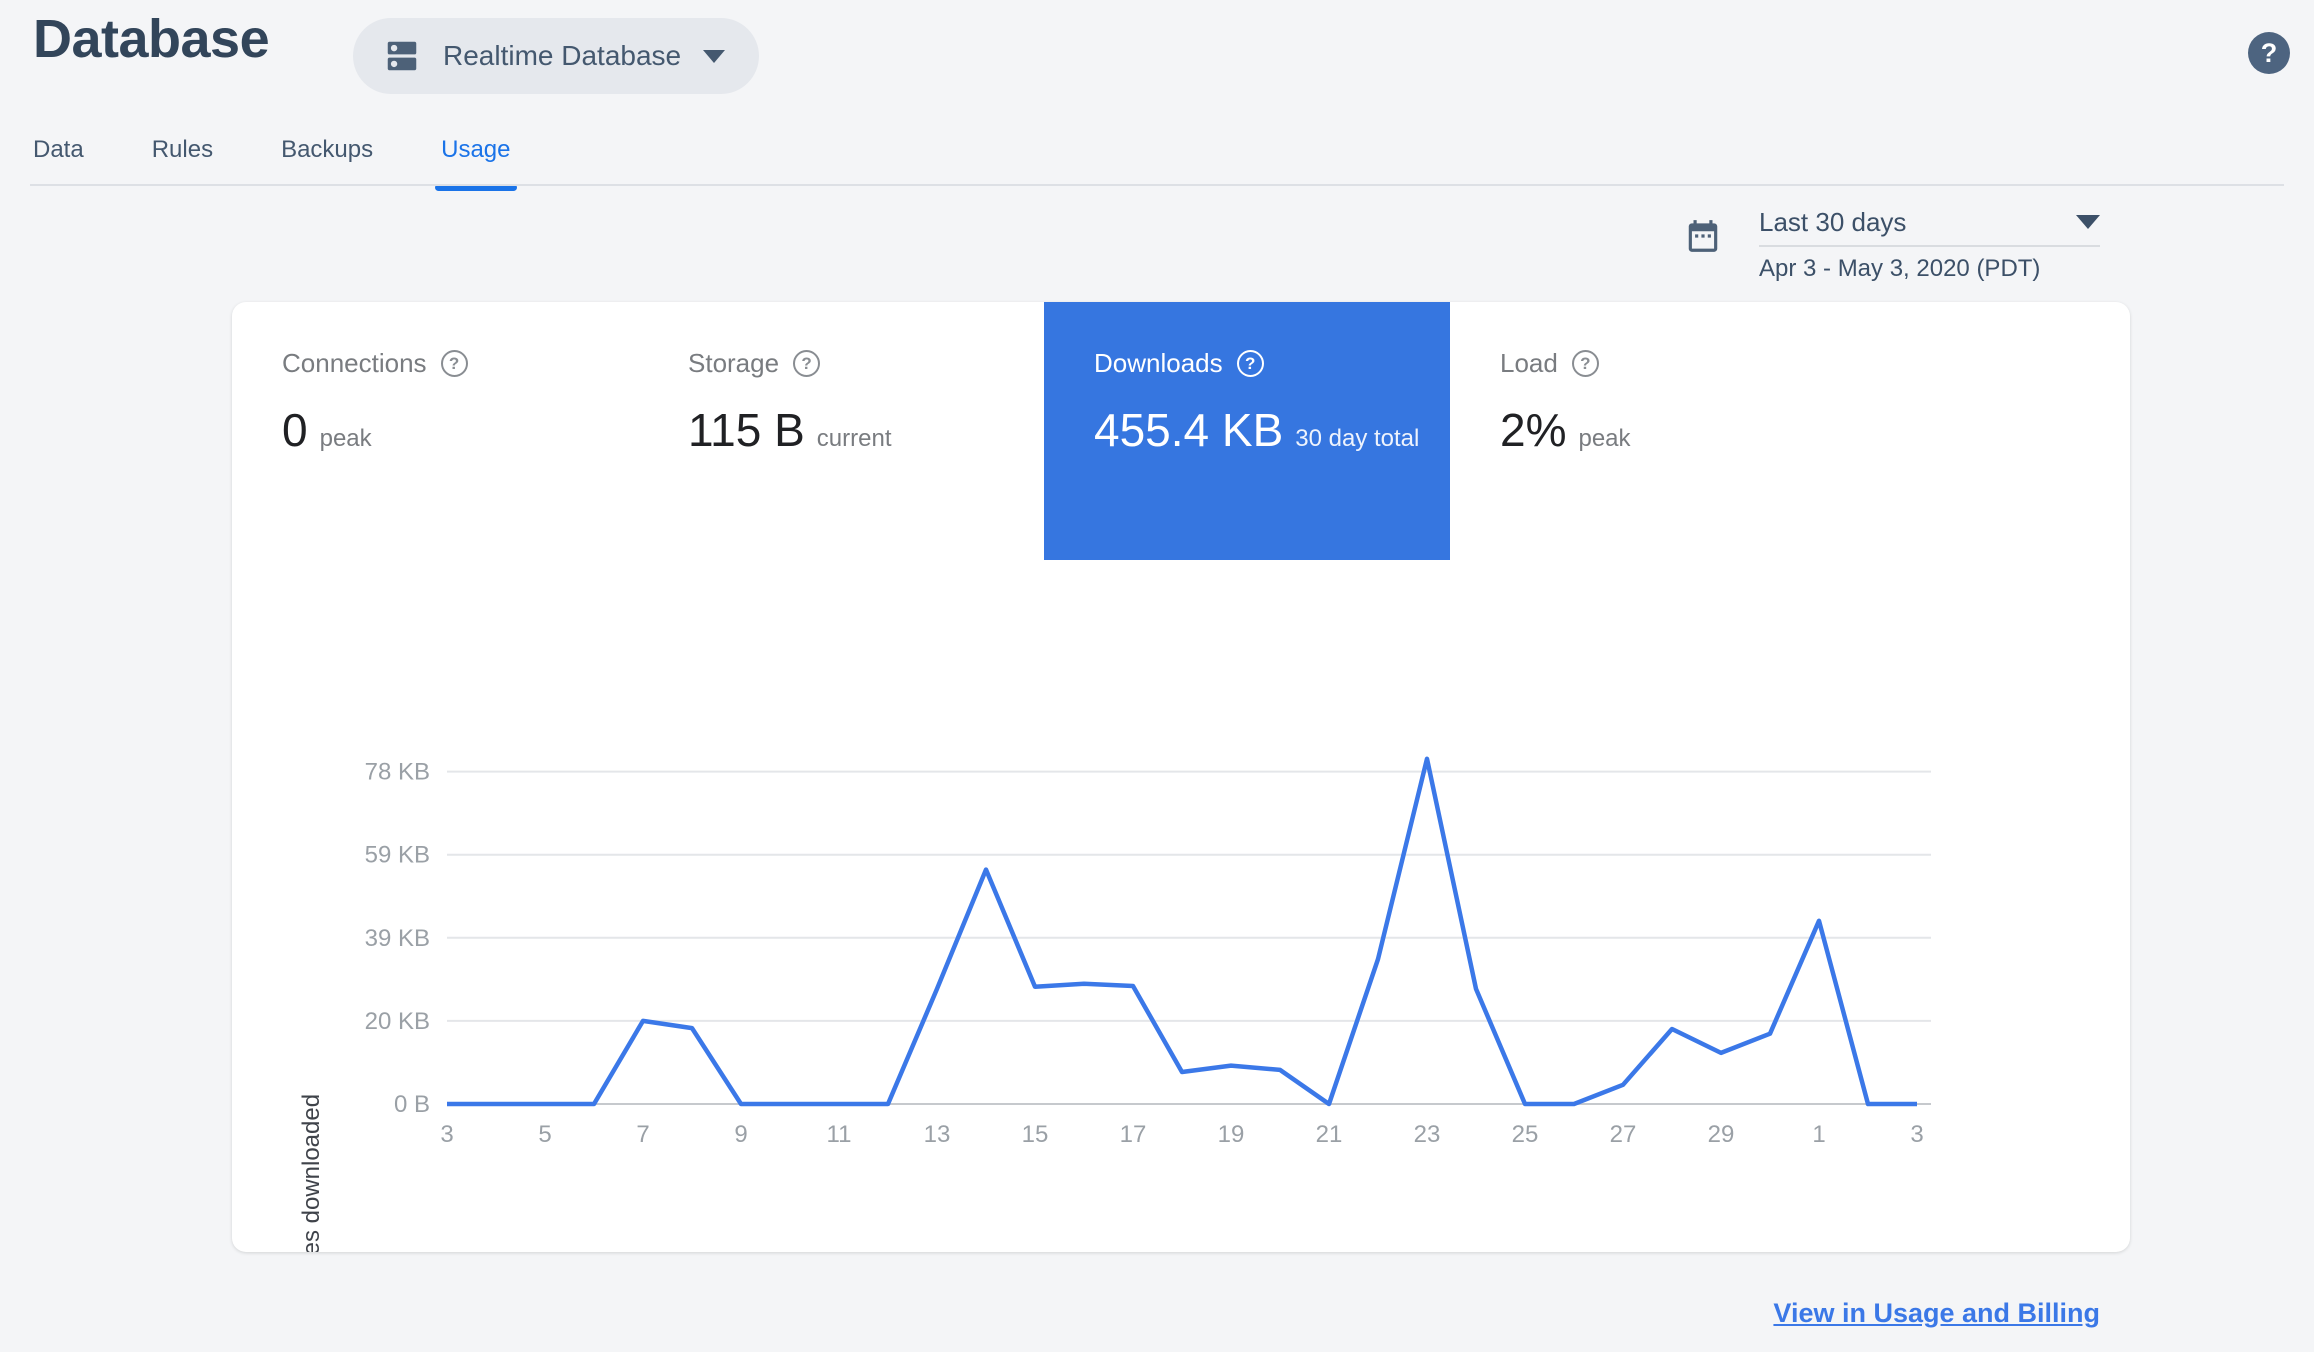 The height and width of the screenshot is (1366, 2314). I want to click on svg-text: 59 KB, so click(397, 855).